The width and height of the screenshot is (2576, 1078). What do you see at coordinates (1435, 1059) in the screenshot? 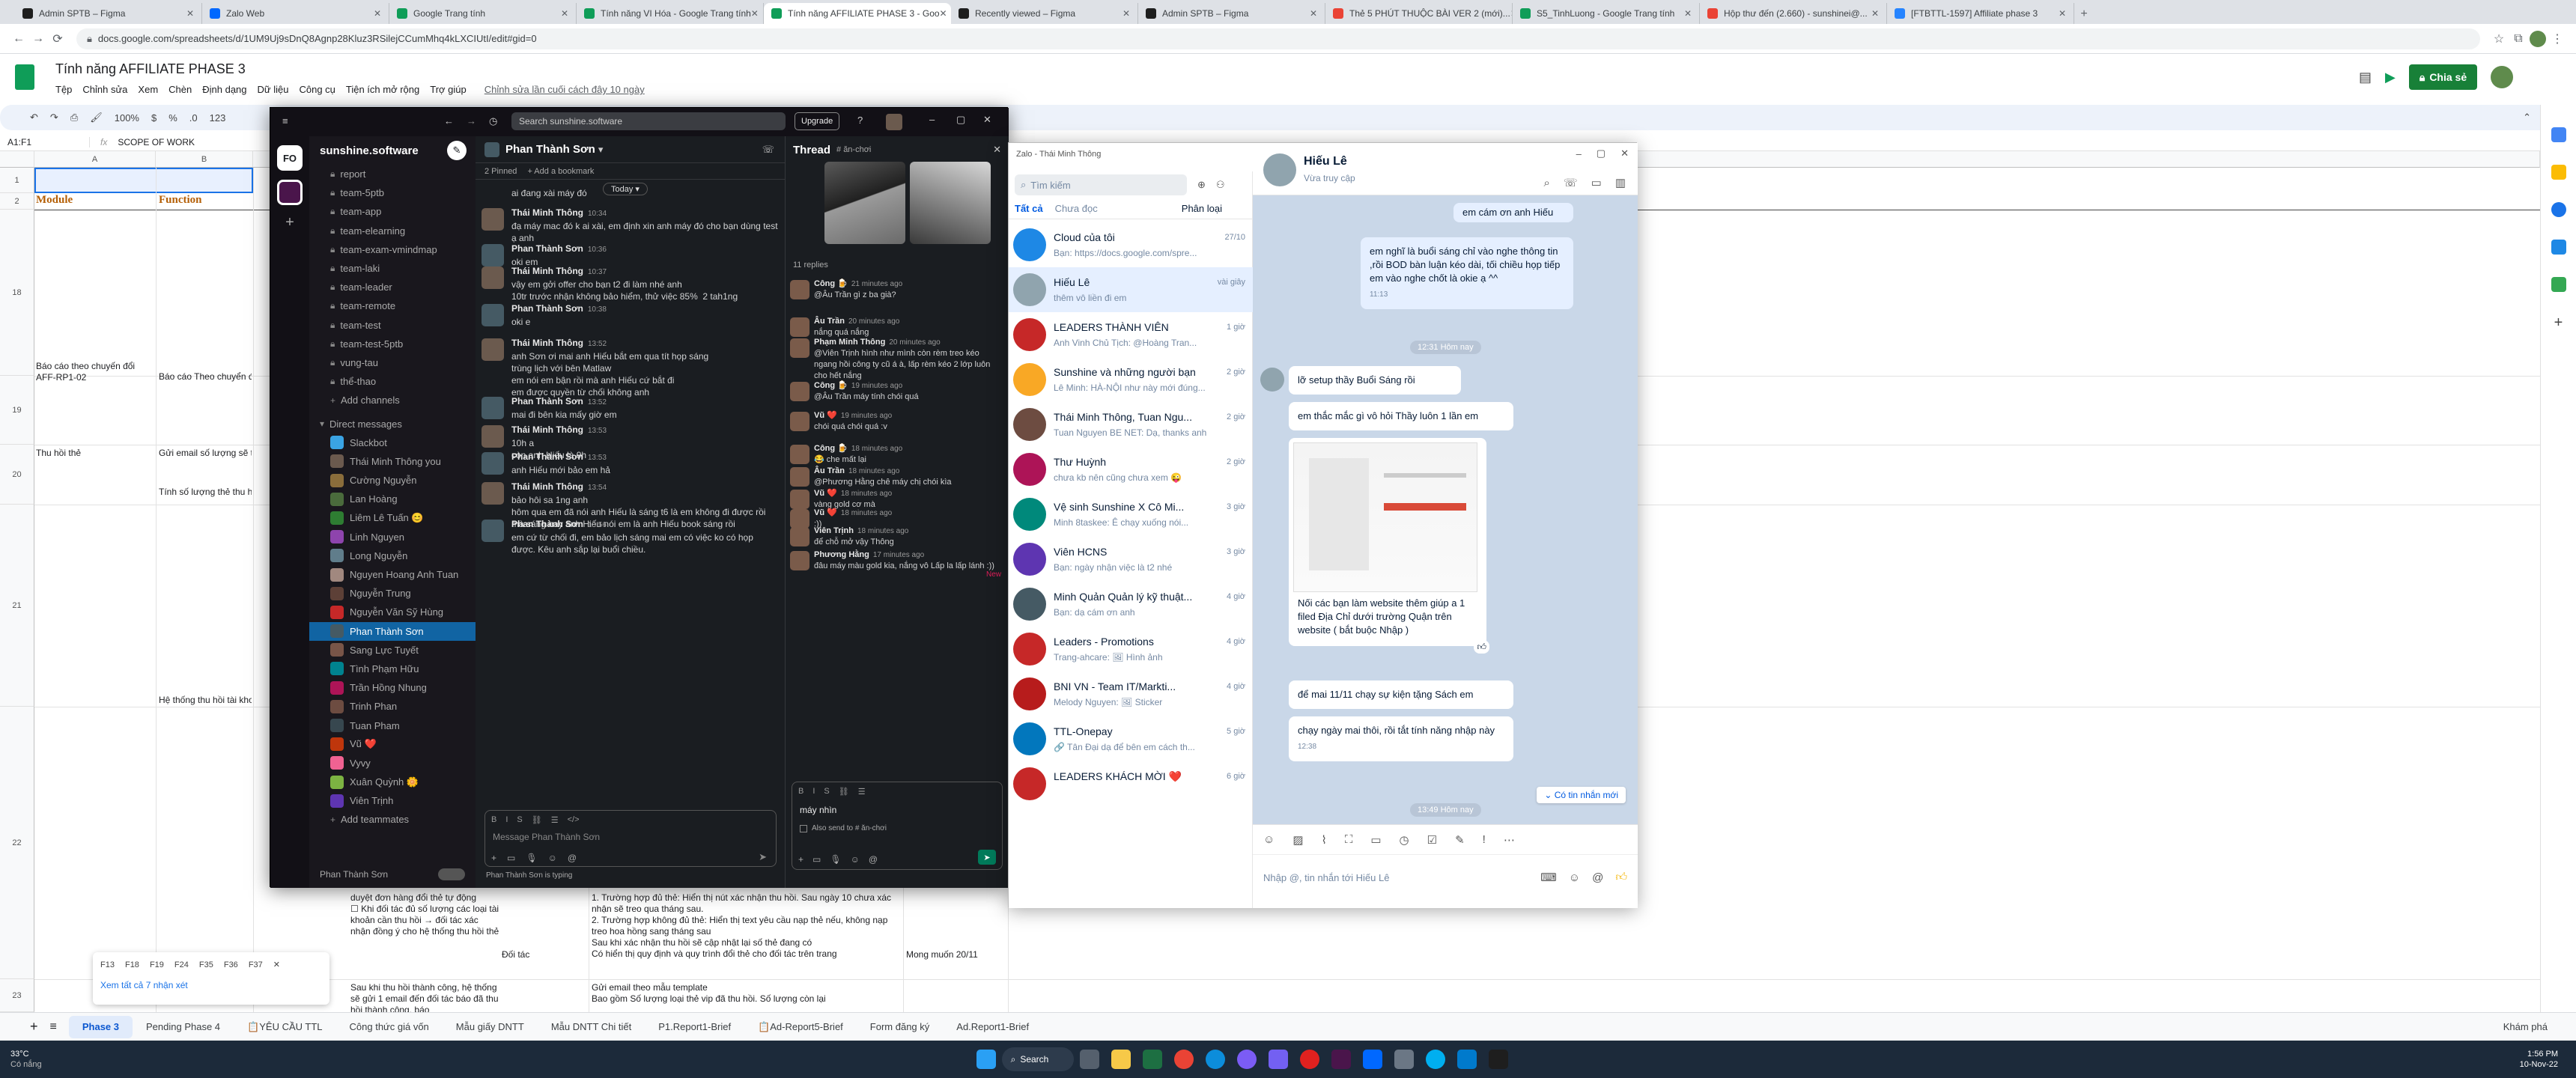
I see `skype-icon` at bounding box center [1435, 1059].